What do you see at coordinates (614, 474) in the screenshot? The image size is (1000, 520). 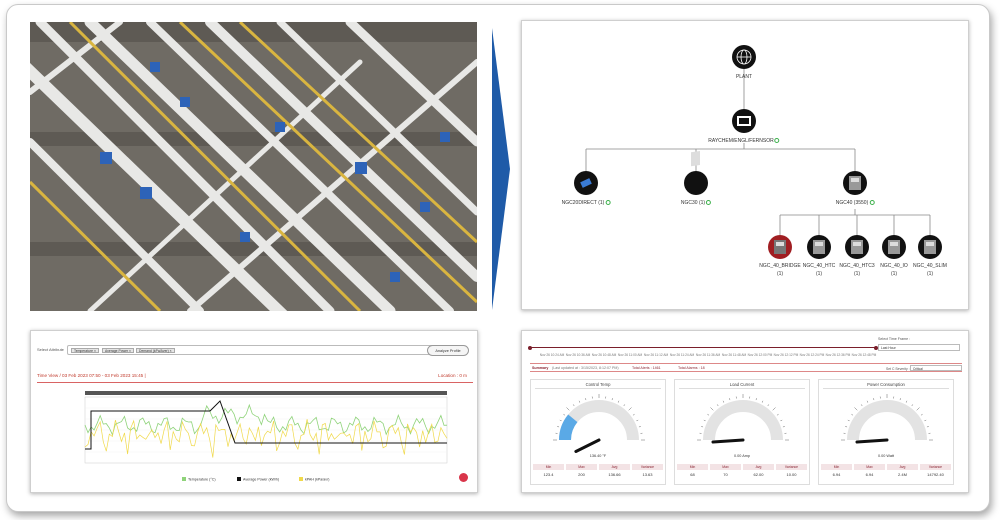 I see `stat-value: 136.66` at bounding box center [614, 474].